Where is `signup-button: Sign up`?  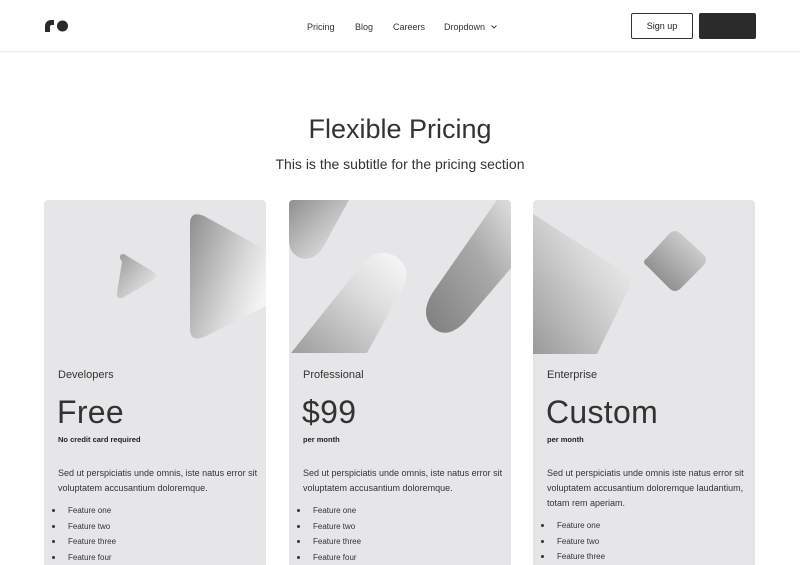
signup-button: Sign up is located at coordinates (662, 26).